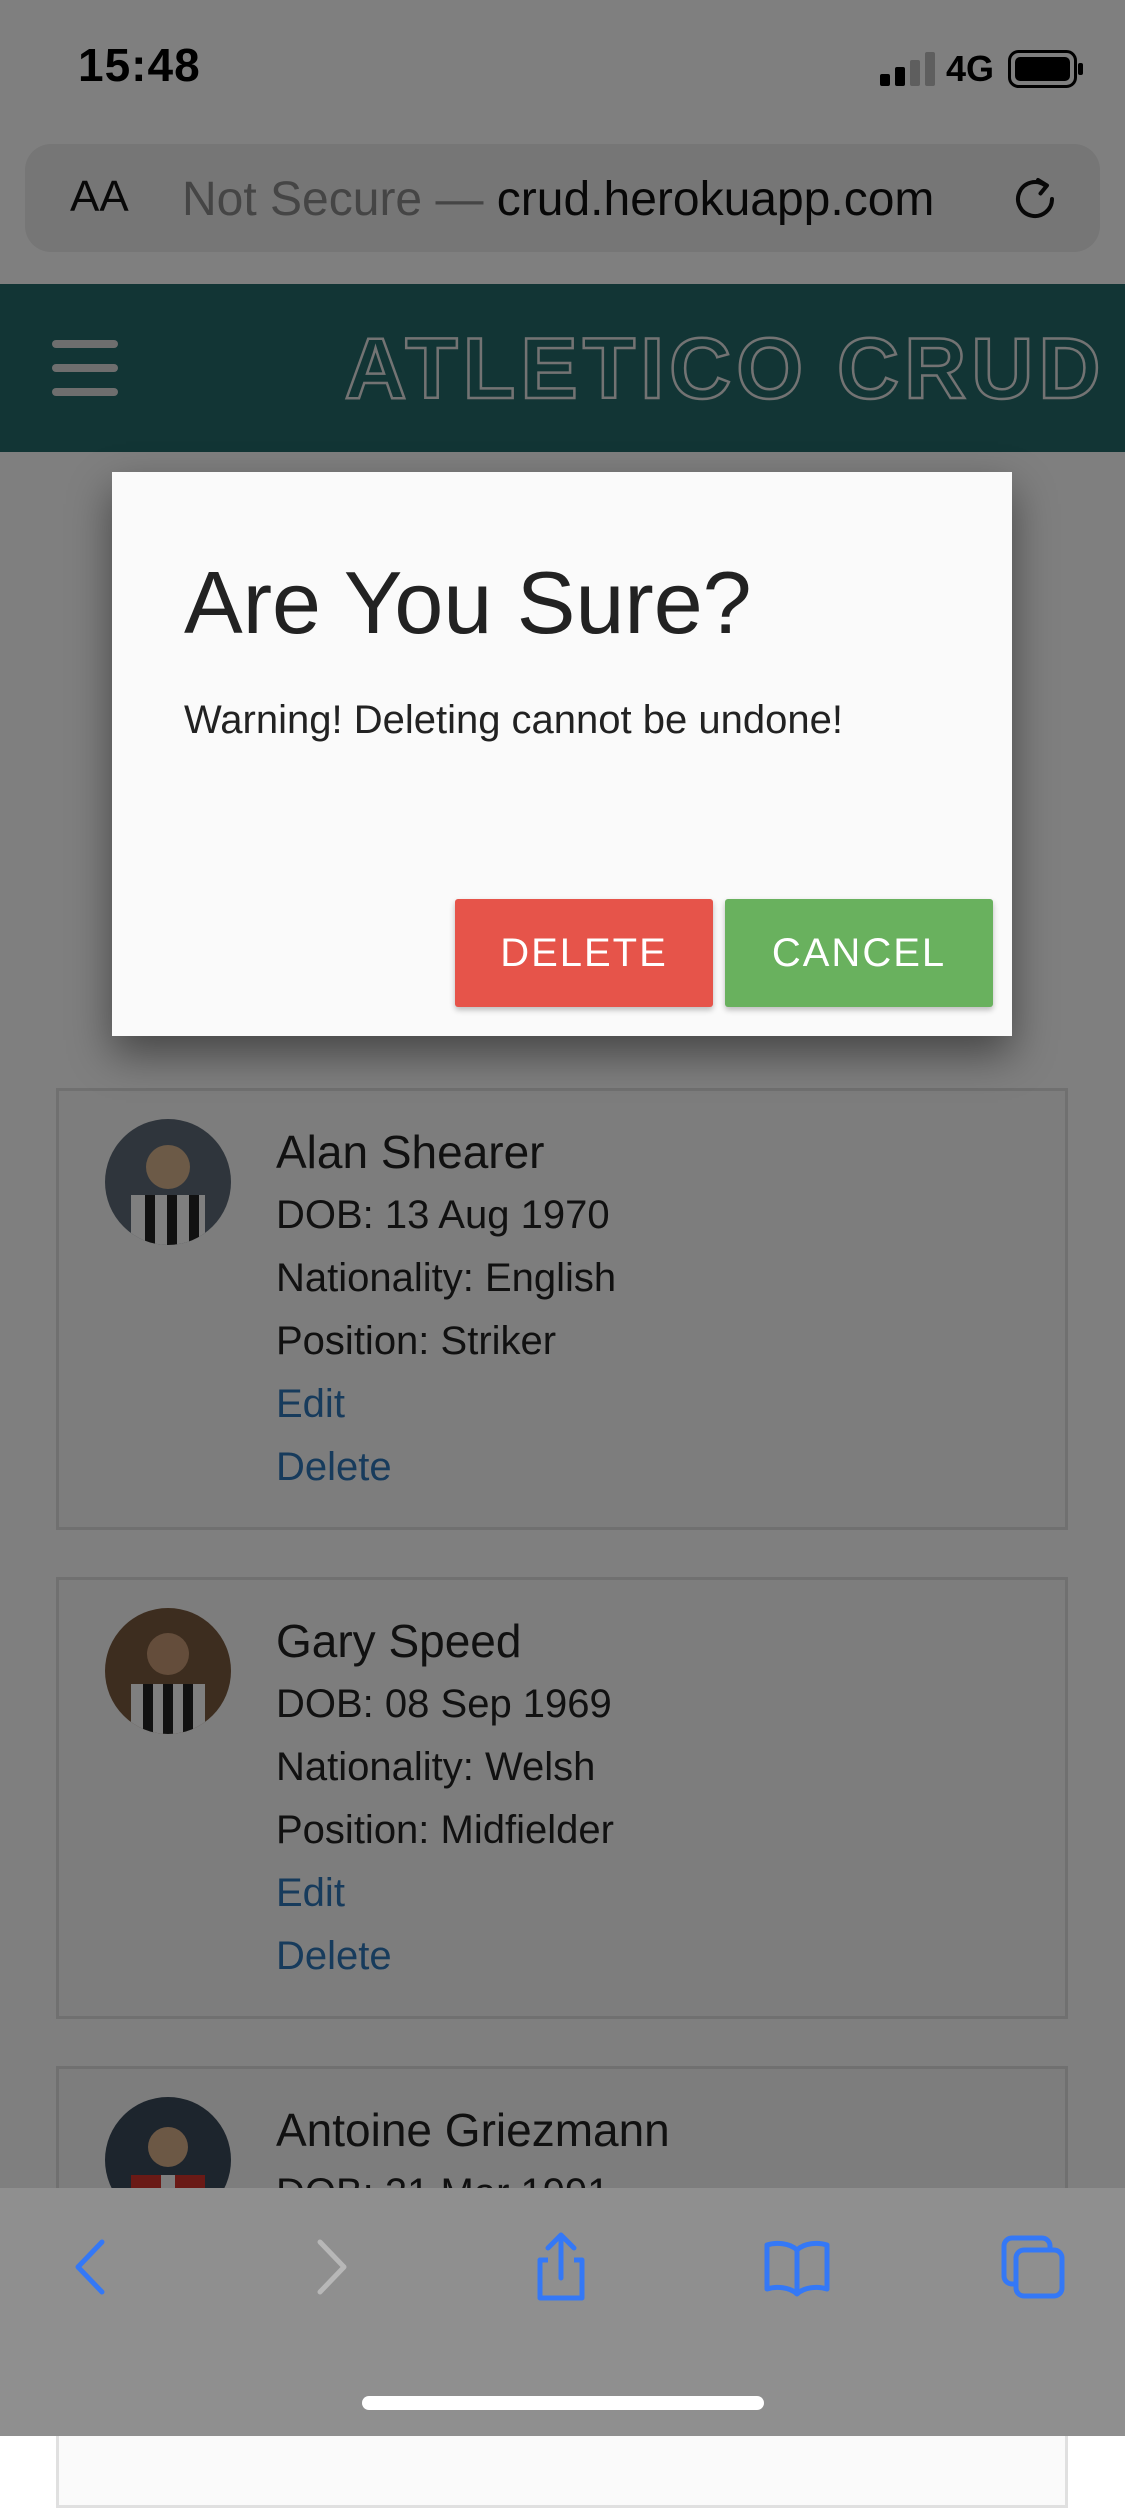  Describe the element at coordinates (797, 2267) in the screenshot. I see `bookmarks-icon` at that location.